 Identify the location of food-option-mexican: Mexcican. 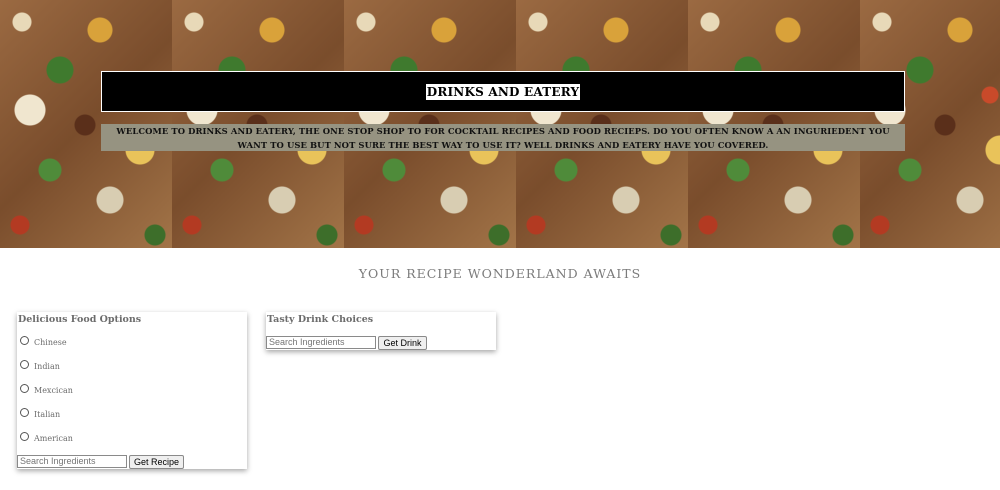
(46, 389).